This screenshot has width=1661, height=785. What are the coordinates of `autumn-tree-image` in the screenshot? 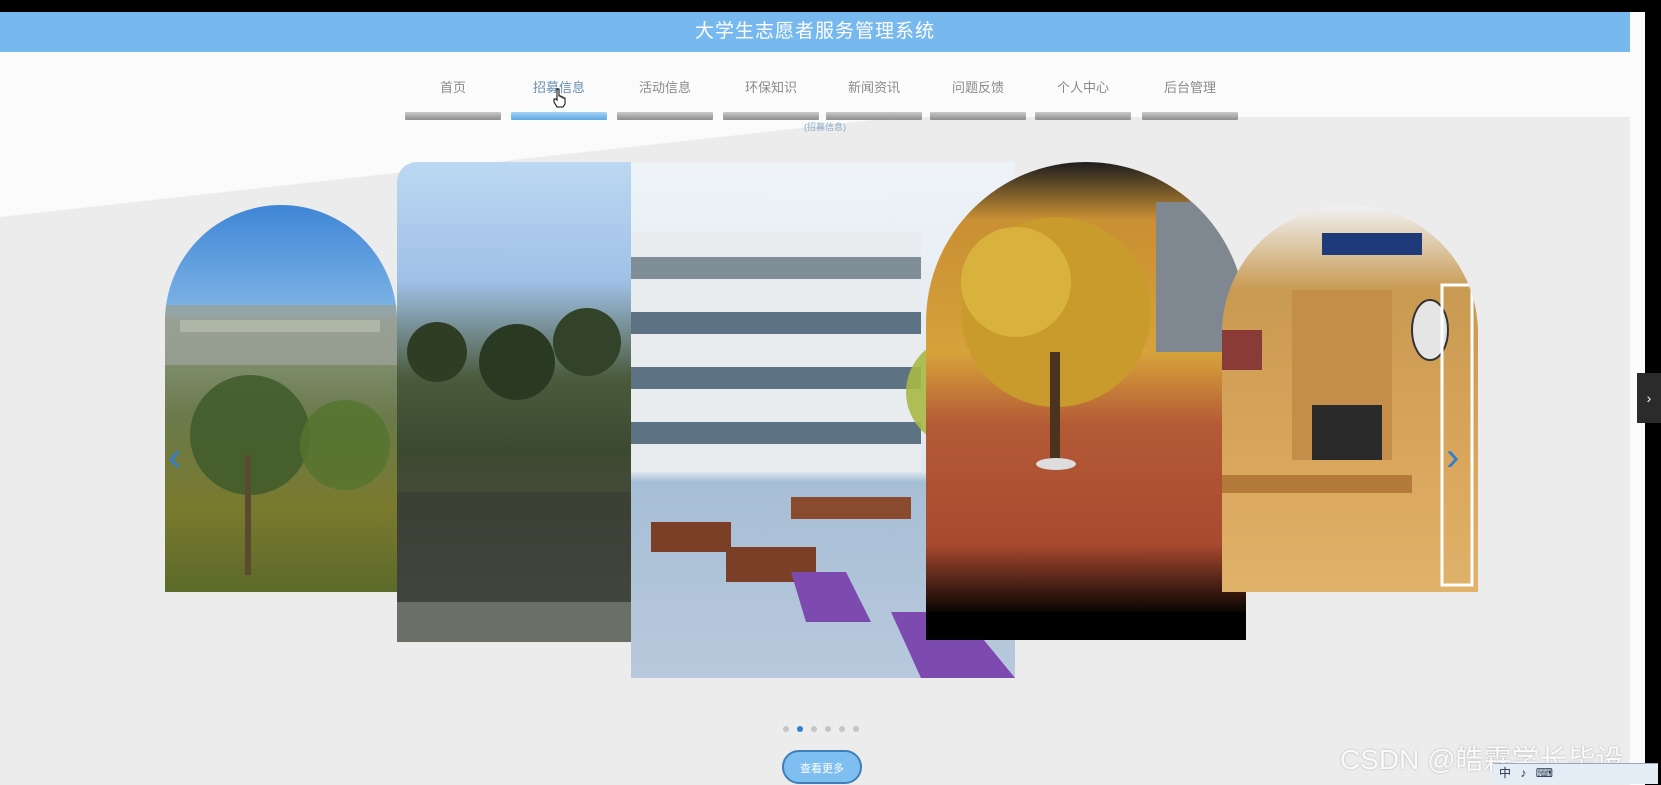 It's located at (1086, 421).